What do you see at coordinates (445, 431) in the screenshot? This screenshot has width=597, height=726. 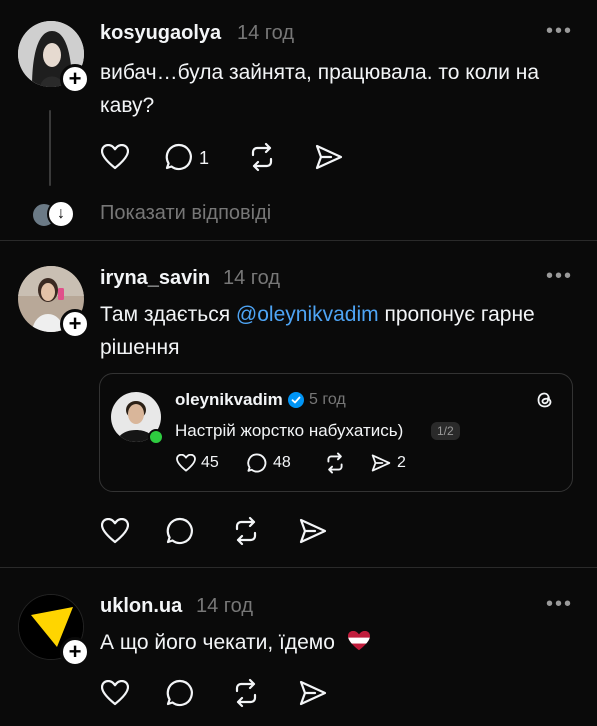 I see `page-indicator: 1/2` at bounding box center [445, 431].